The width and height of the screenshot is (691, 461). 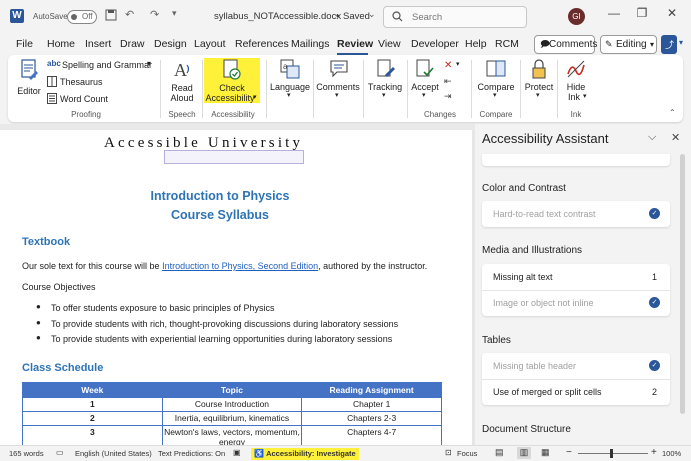 What do you see at coordinates (290, 81) in the screenshot?
I see `language-button: a Language ▾` at bounding box center [290, 81].